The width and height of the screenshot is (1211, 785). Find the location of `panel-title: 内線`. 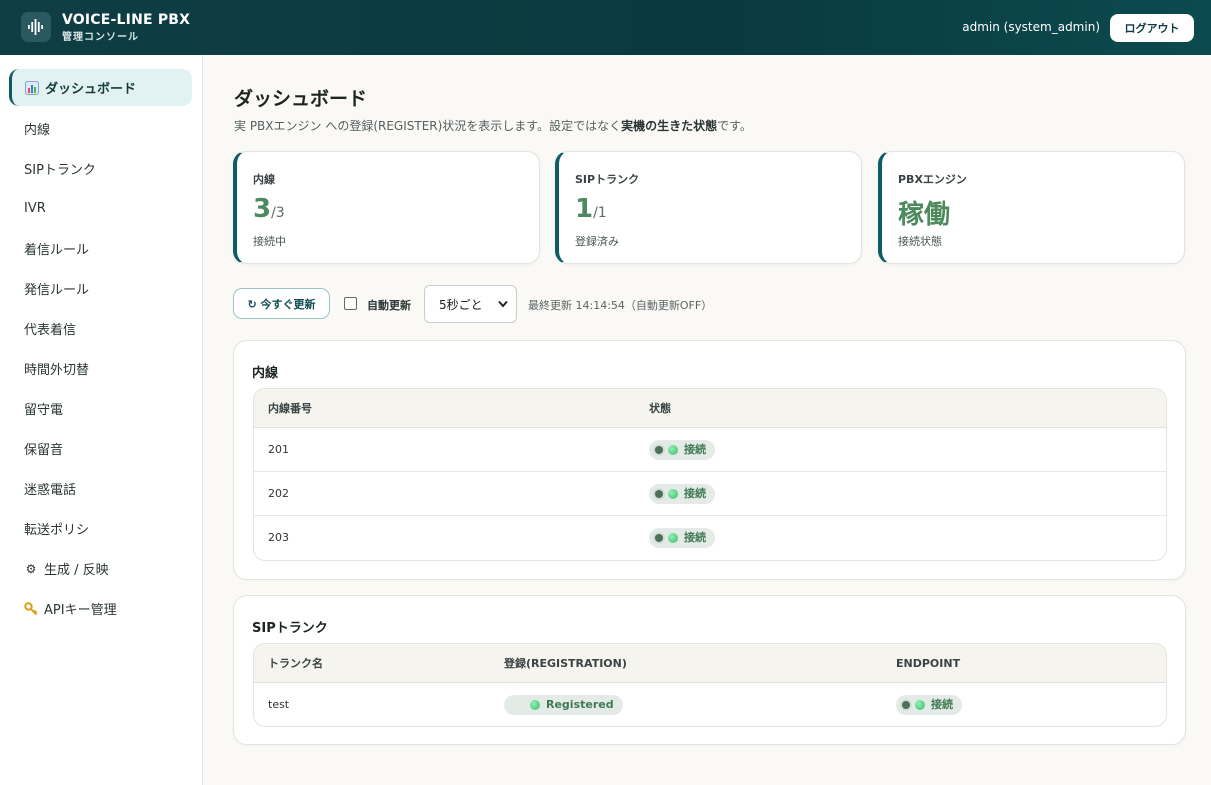

panel-title: 内線 is located at coordinates (265, 373).